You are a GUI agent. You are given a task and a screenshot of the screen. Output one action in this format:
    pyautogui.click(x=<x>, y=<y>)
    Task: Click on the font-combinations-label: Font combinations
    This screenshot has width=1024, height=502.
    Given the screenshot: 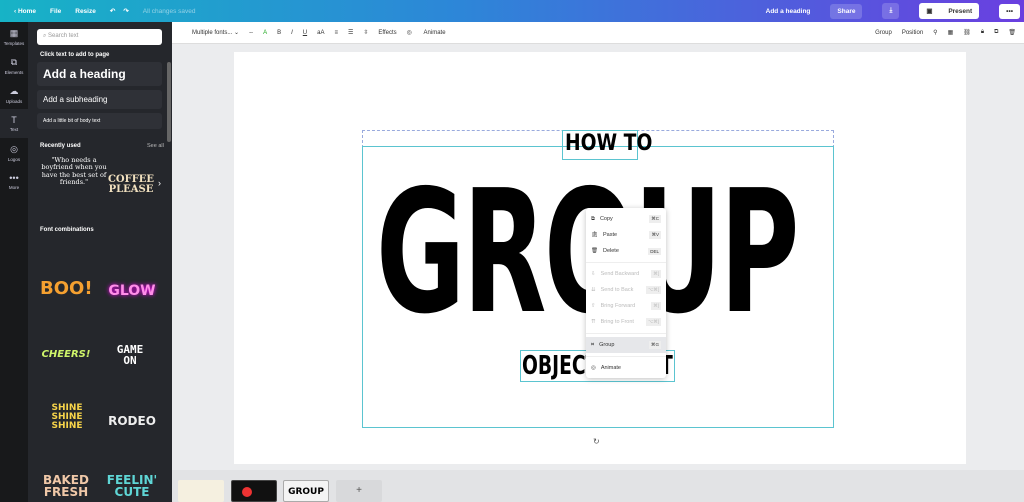 What is the action you would take?
    pyautogui.click(x=67, y=230)
    